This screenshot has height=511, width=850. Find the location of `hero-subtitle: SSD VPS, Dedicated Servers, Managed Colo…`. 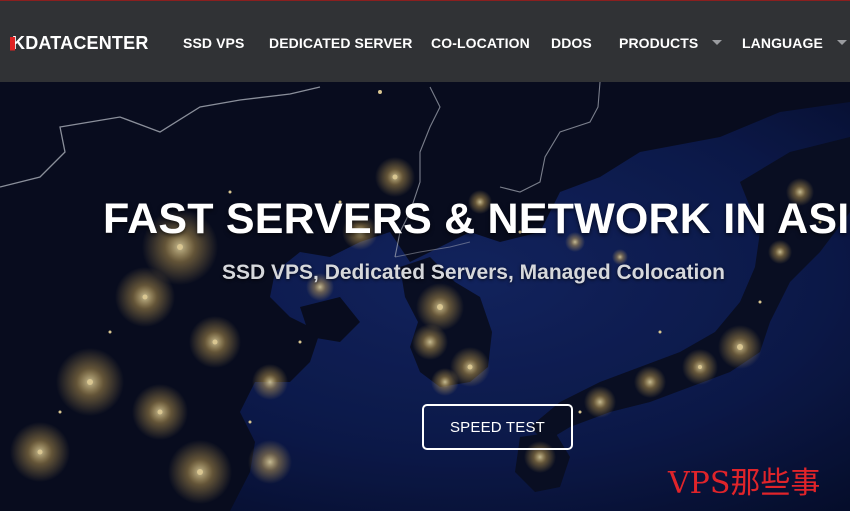

hero-subtitle: SSD VPS, Dedicated Servers, Managed Colo… is located at coordinates (473, 272).